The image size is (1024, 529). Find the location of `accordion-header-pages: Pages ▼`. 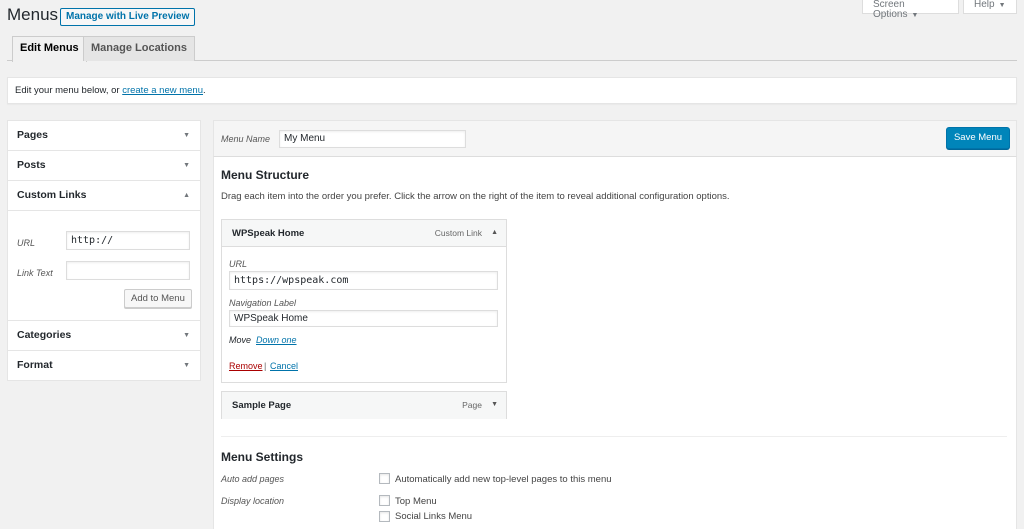

accordion-header-pages: Pages ▼ is located at coordinates (104, 135).